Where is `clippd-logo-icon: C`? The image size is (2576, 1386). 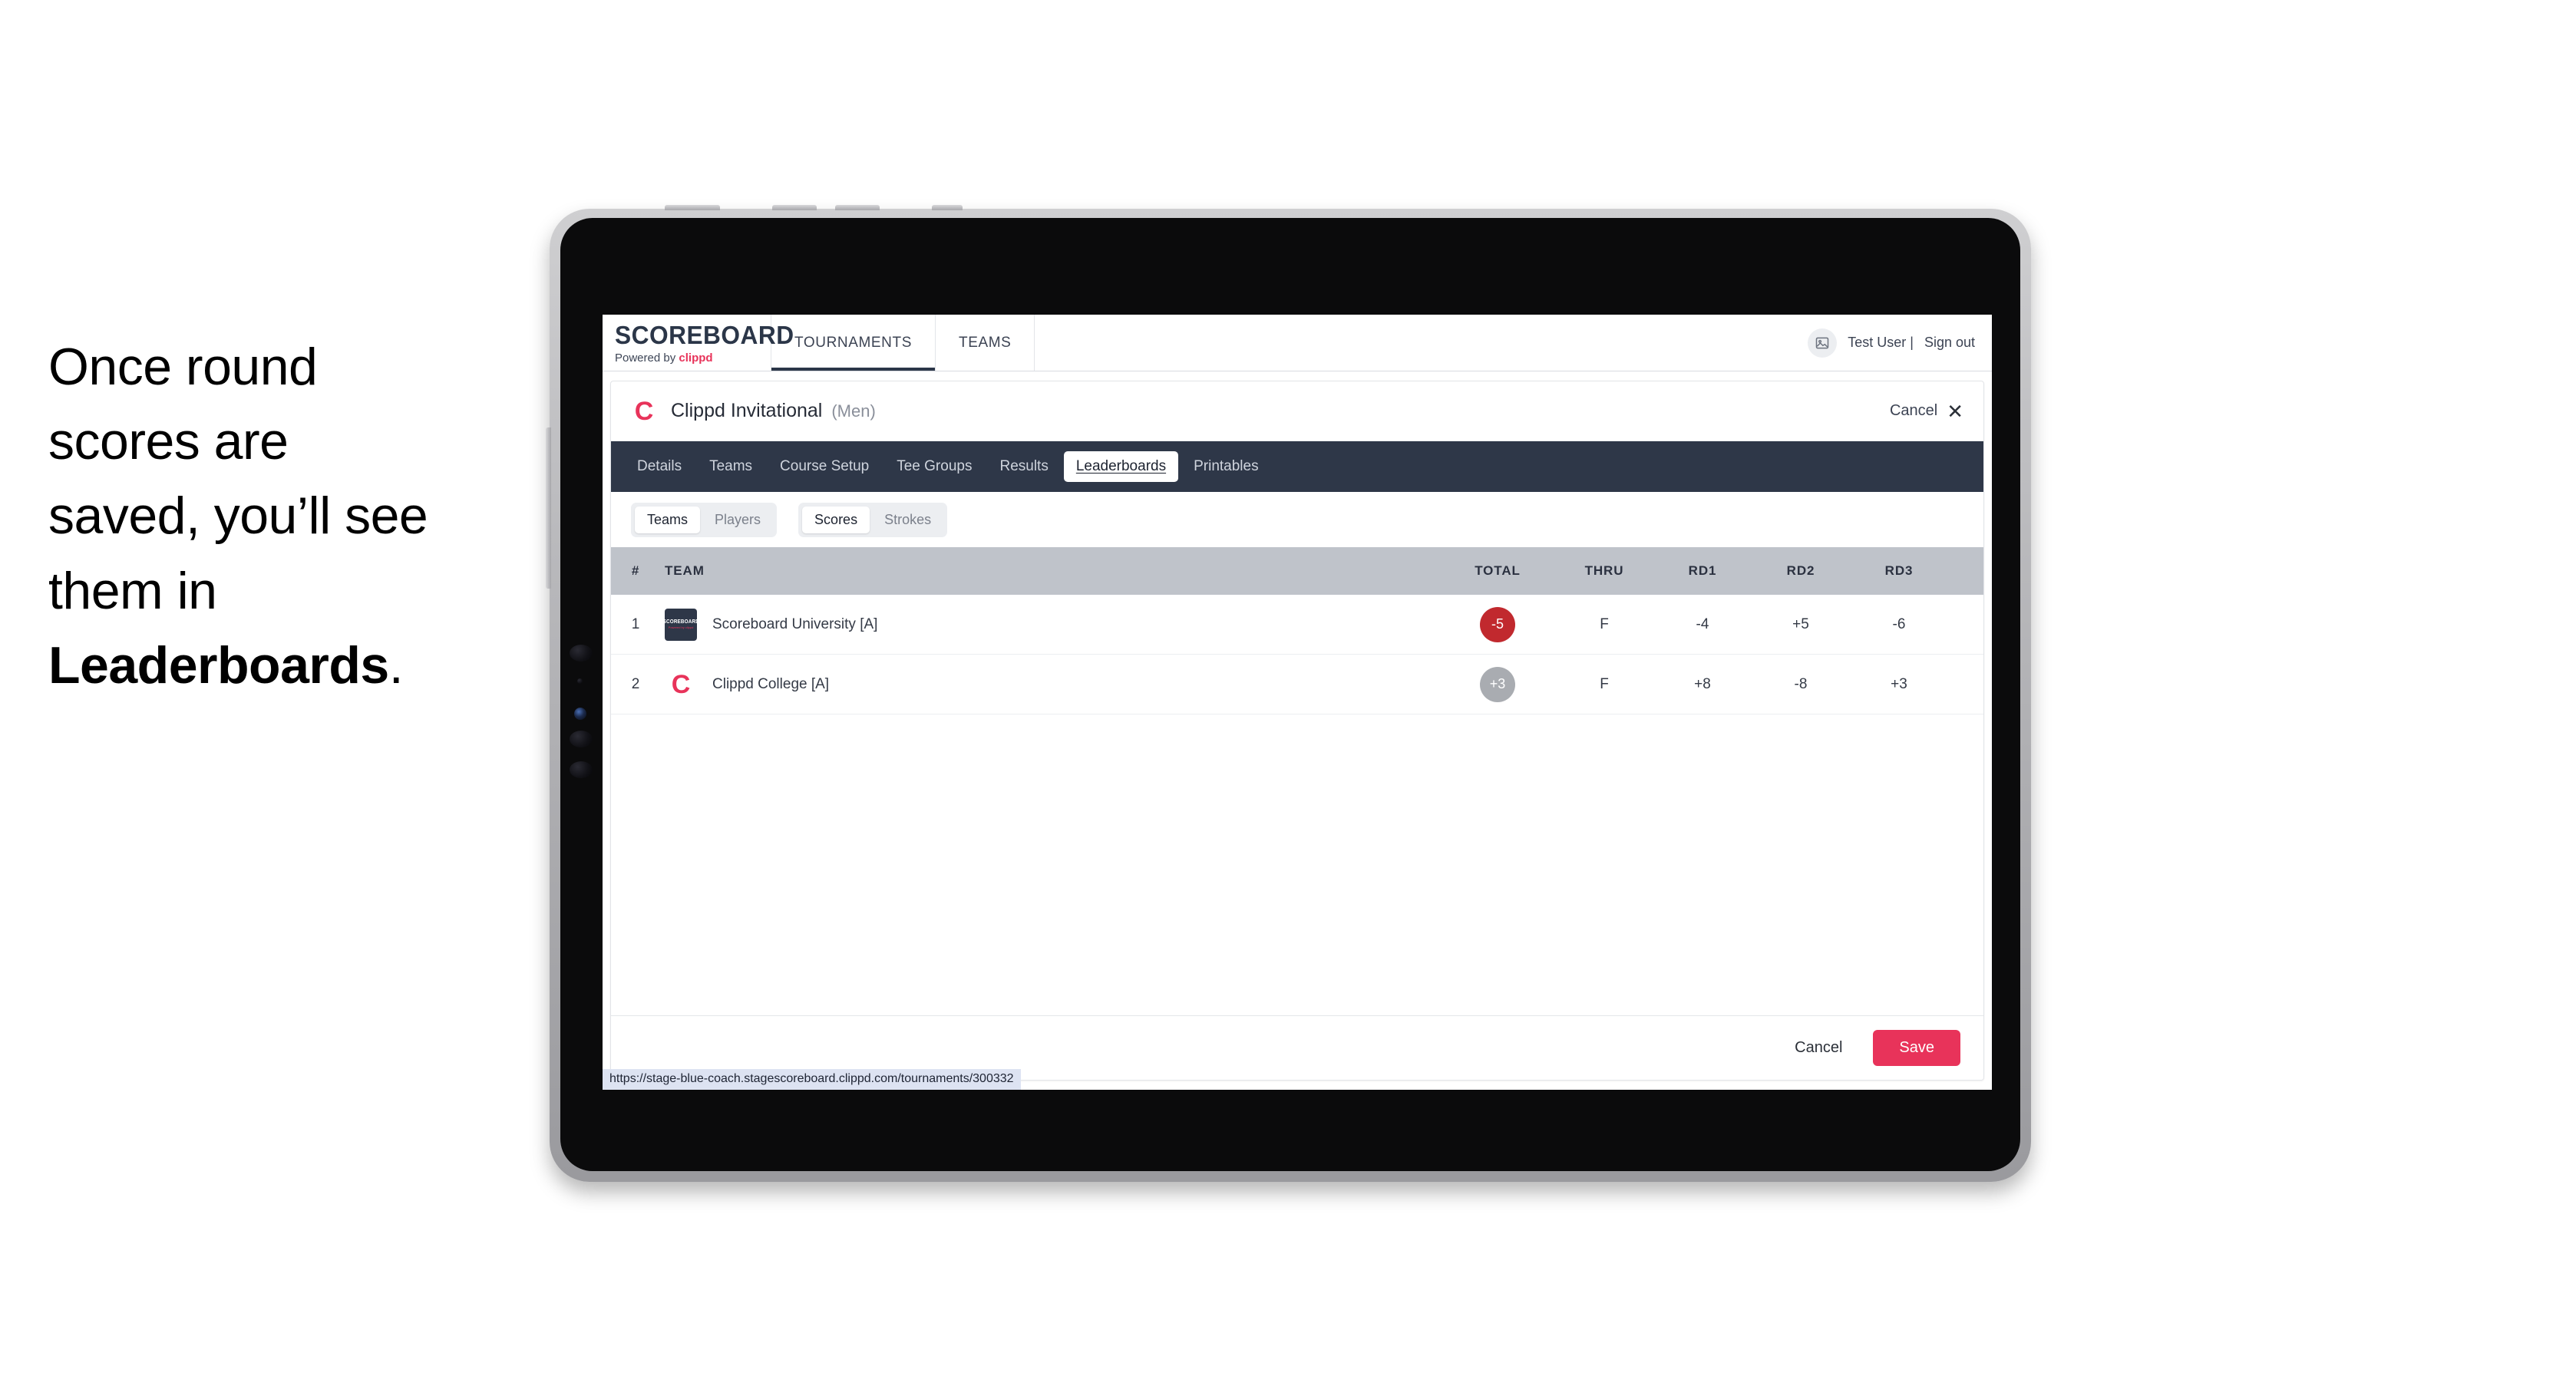 clippd-logo-icon: C is located at coordinates (644, 411).